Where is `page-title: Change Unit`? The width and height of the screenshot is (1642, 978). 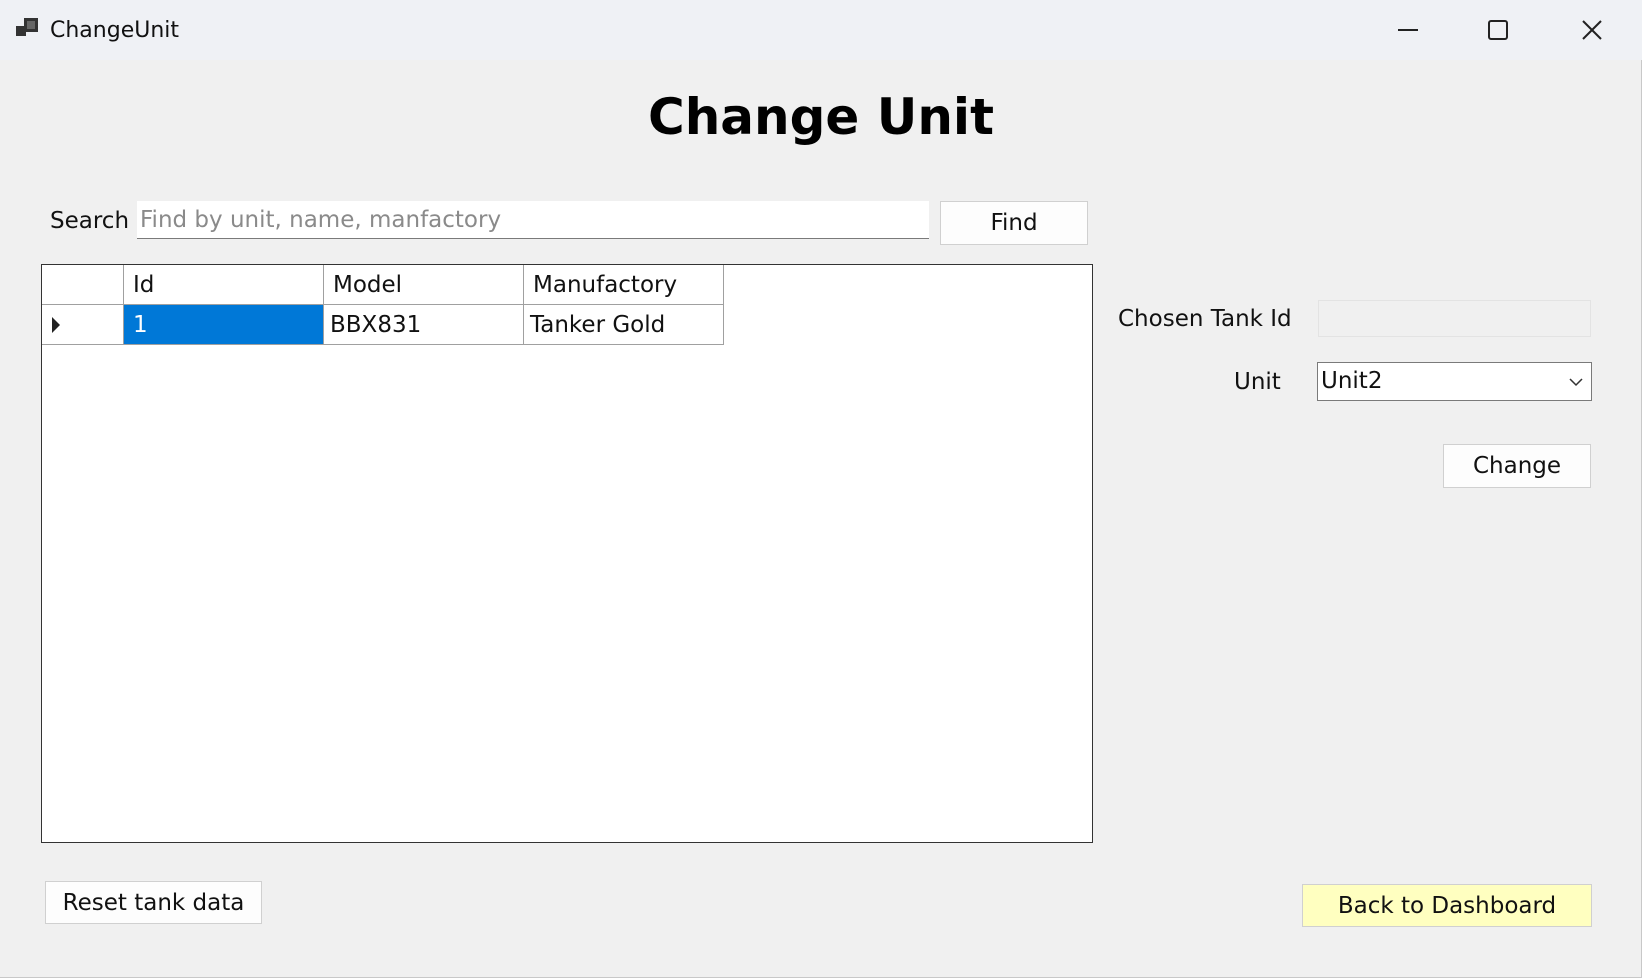
page-title: Change Unit is located at coordinates (821, 117).